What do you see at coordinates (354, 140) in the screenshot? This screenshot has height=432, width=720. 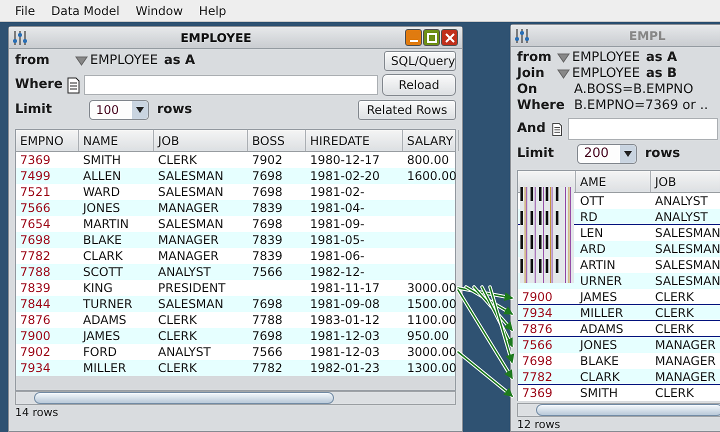 I see `column-header: HIREDATE` at bounding box center [354, 140].